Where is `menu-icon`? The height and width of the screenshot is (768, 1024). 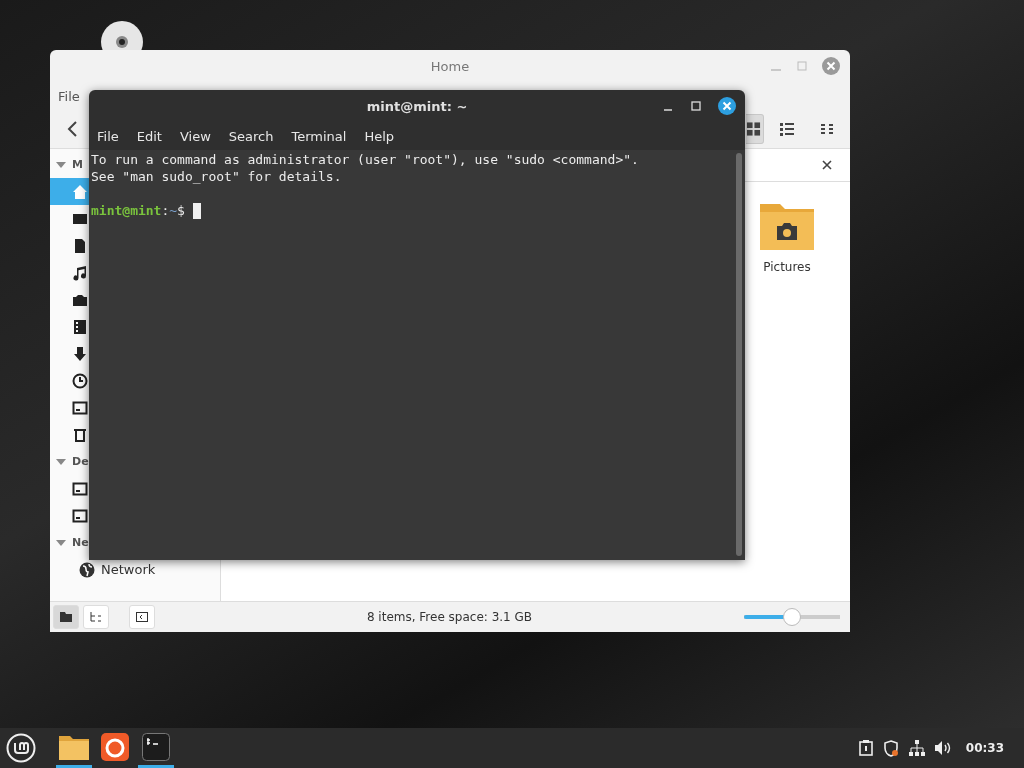
menu-icon is located at coordinates (21, 748).